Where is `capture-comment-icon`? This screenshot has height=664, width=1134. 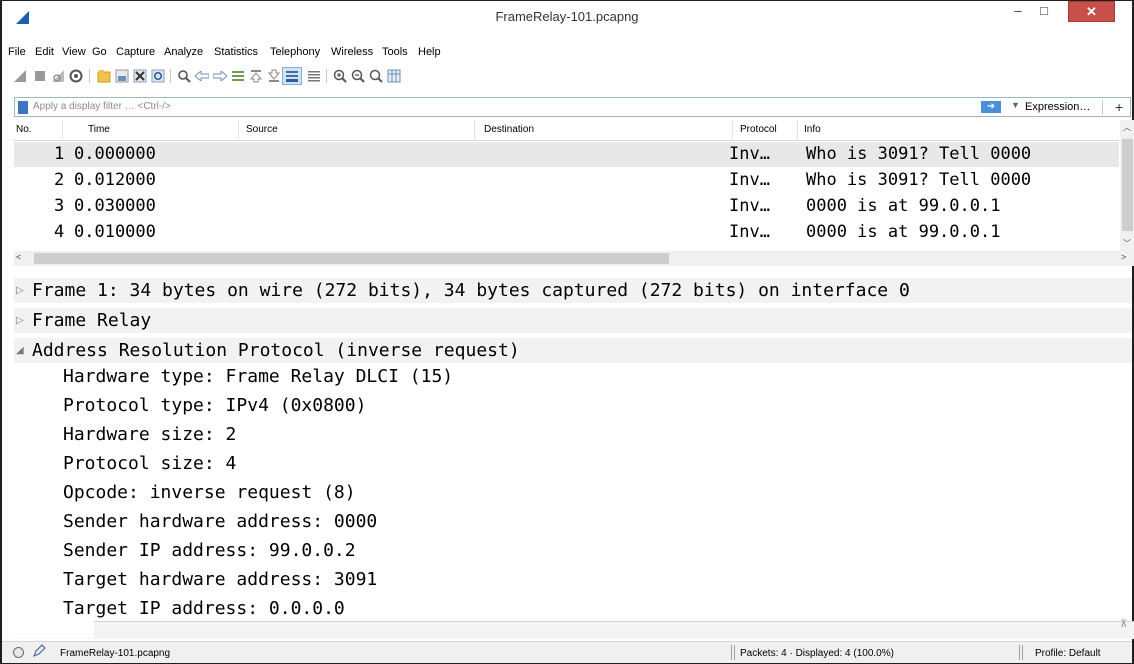 capture-comment-icon is located at coordinates (39, 652).